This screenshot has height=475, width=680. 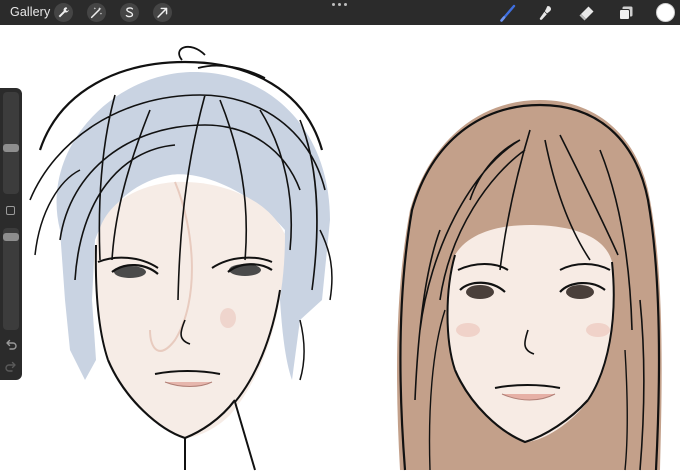 I want to click on layers-icon, so click(x=626, y=13).